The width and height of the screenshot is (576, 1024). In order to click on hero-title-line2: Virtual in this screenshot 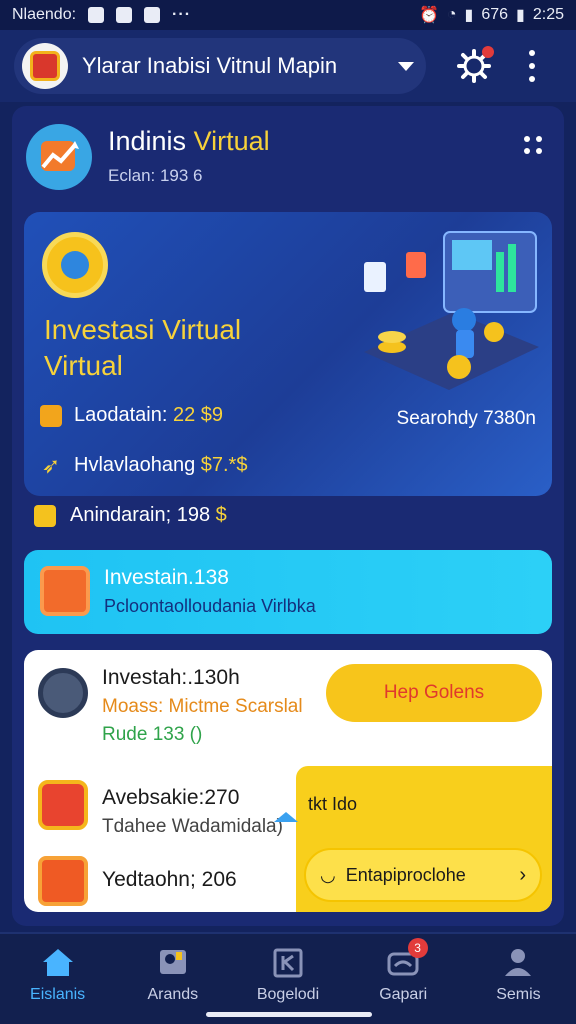, I will do `click(83, 365)`.